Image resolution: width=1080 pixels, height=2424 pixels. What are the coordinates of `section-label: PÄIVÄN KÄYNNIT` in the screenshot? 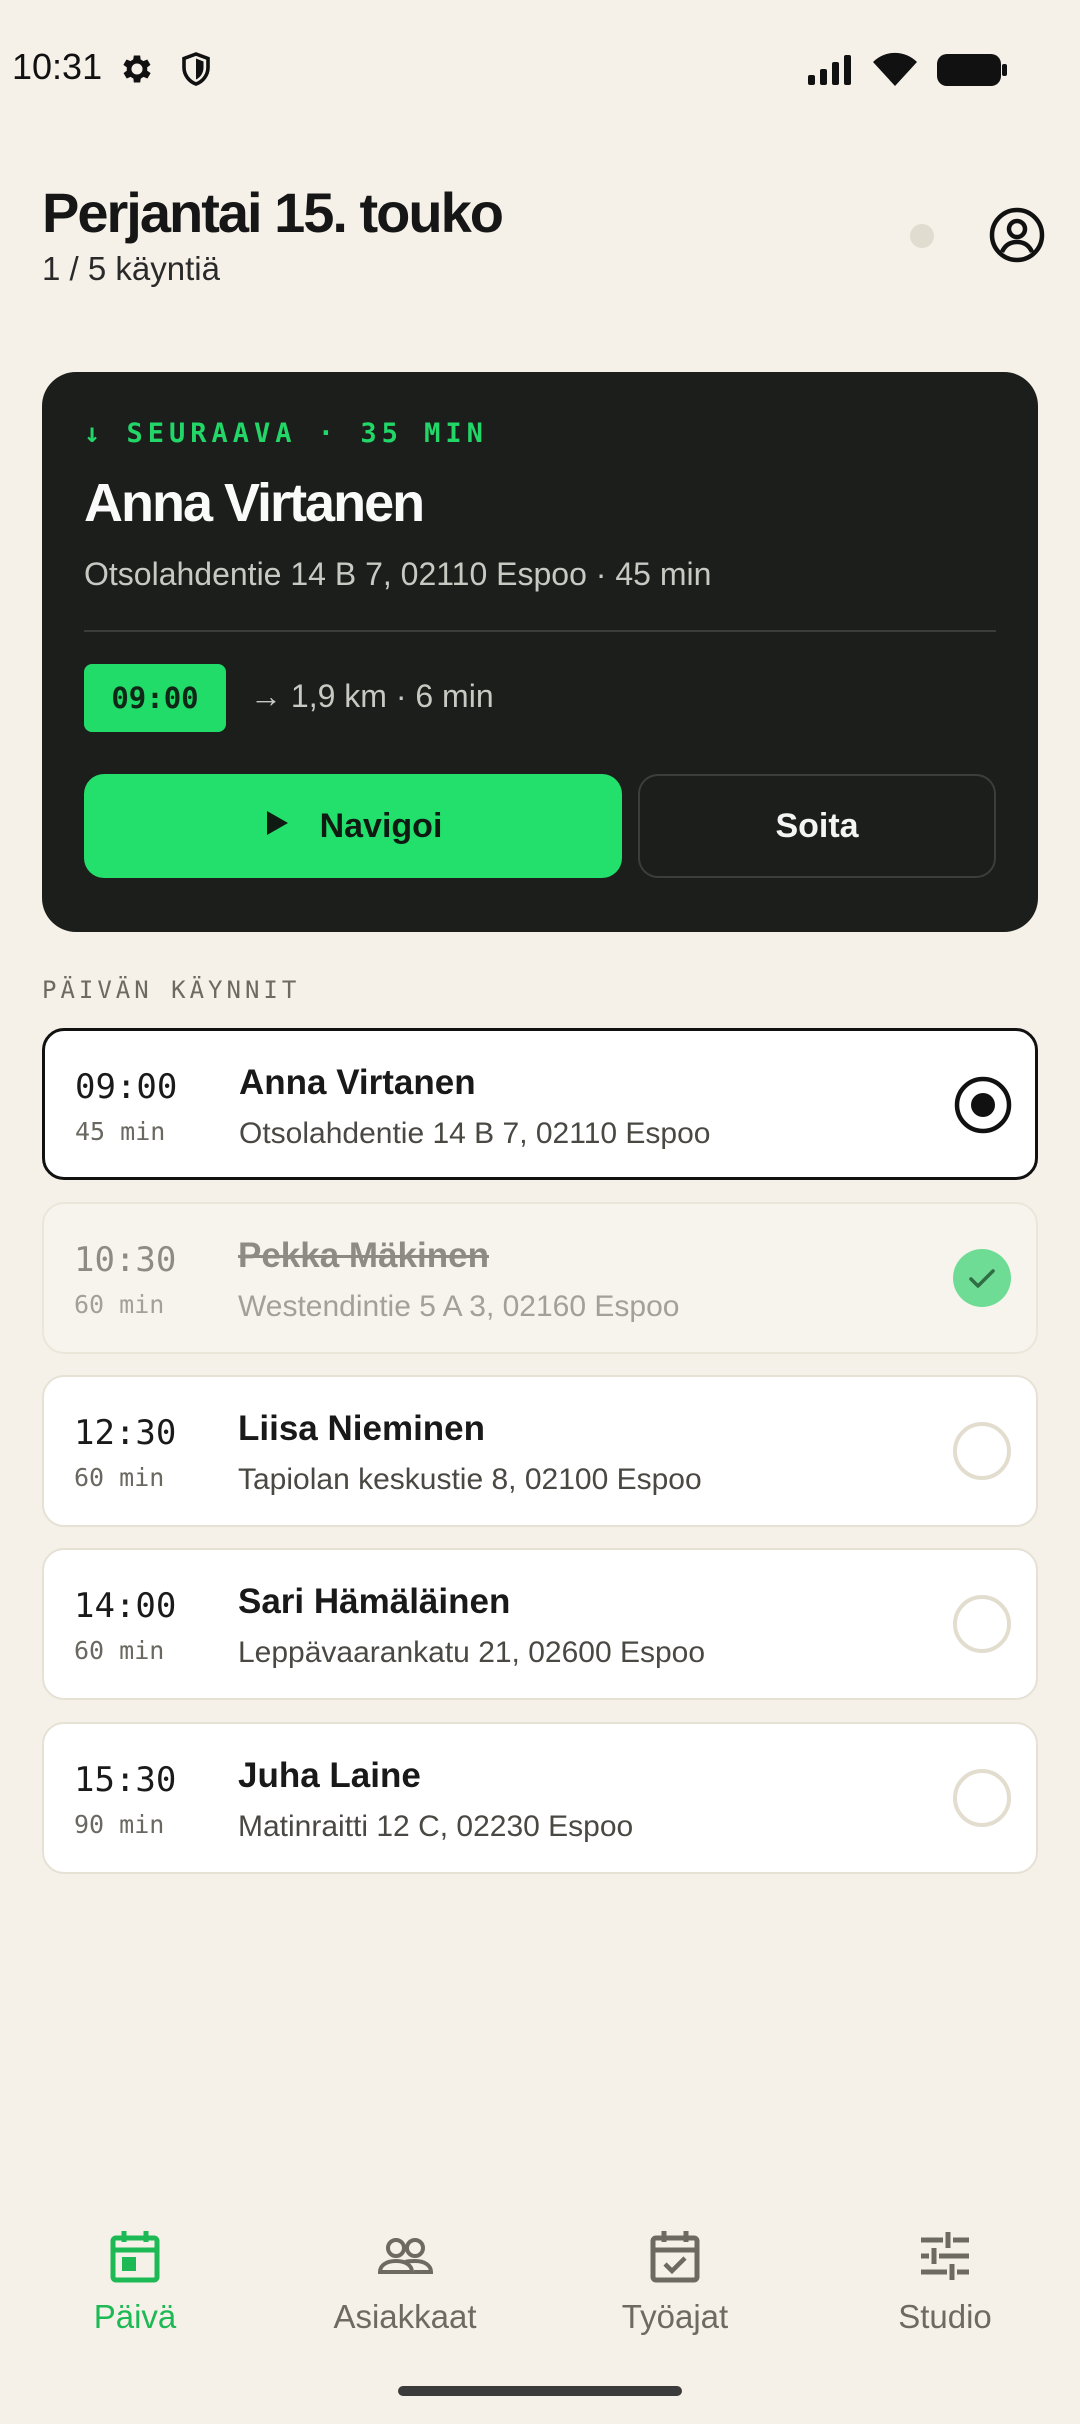 It's located at (171, 990).